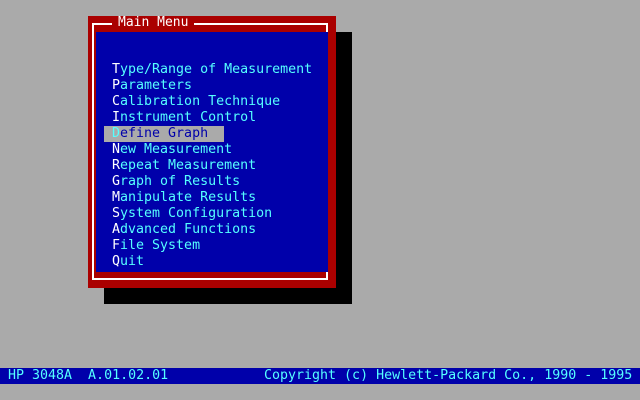 This screenshot has width=640, height=400. What do you see at coordinates (156, 85) in the screenshot?
I see `menu-item-label: arameters` at bounding box center [156, 85].